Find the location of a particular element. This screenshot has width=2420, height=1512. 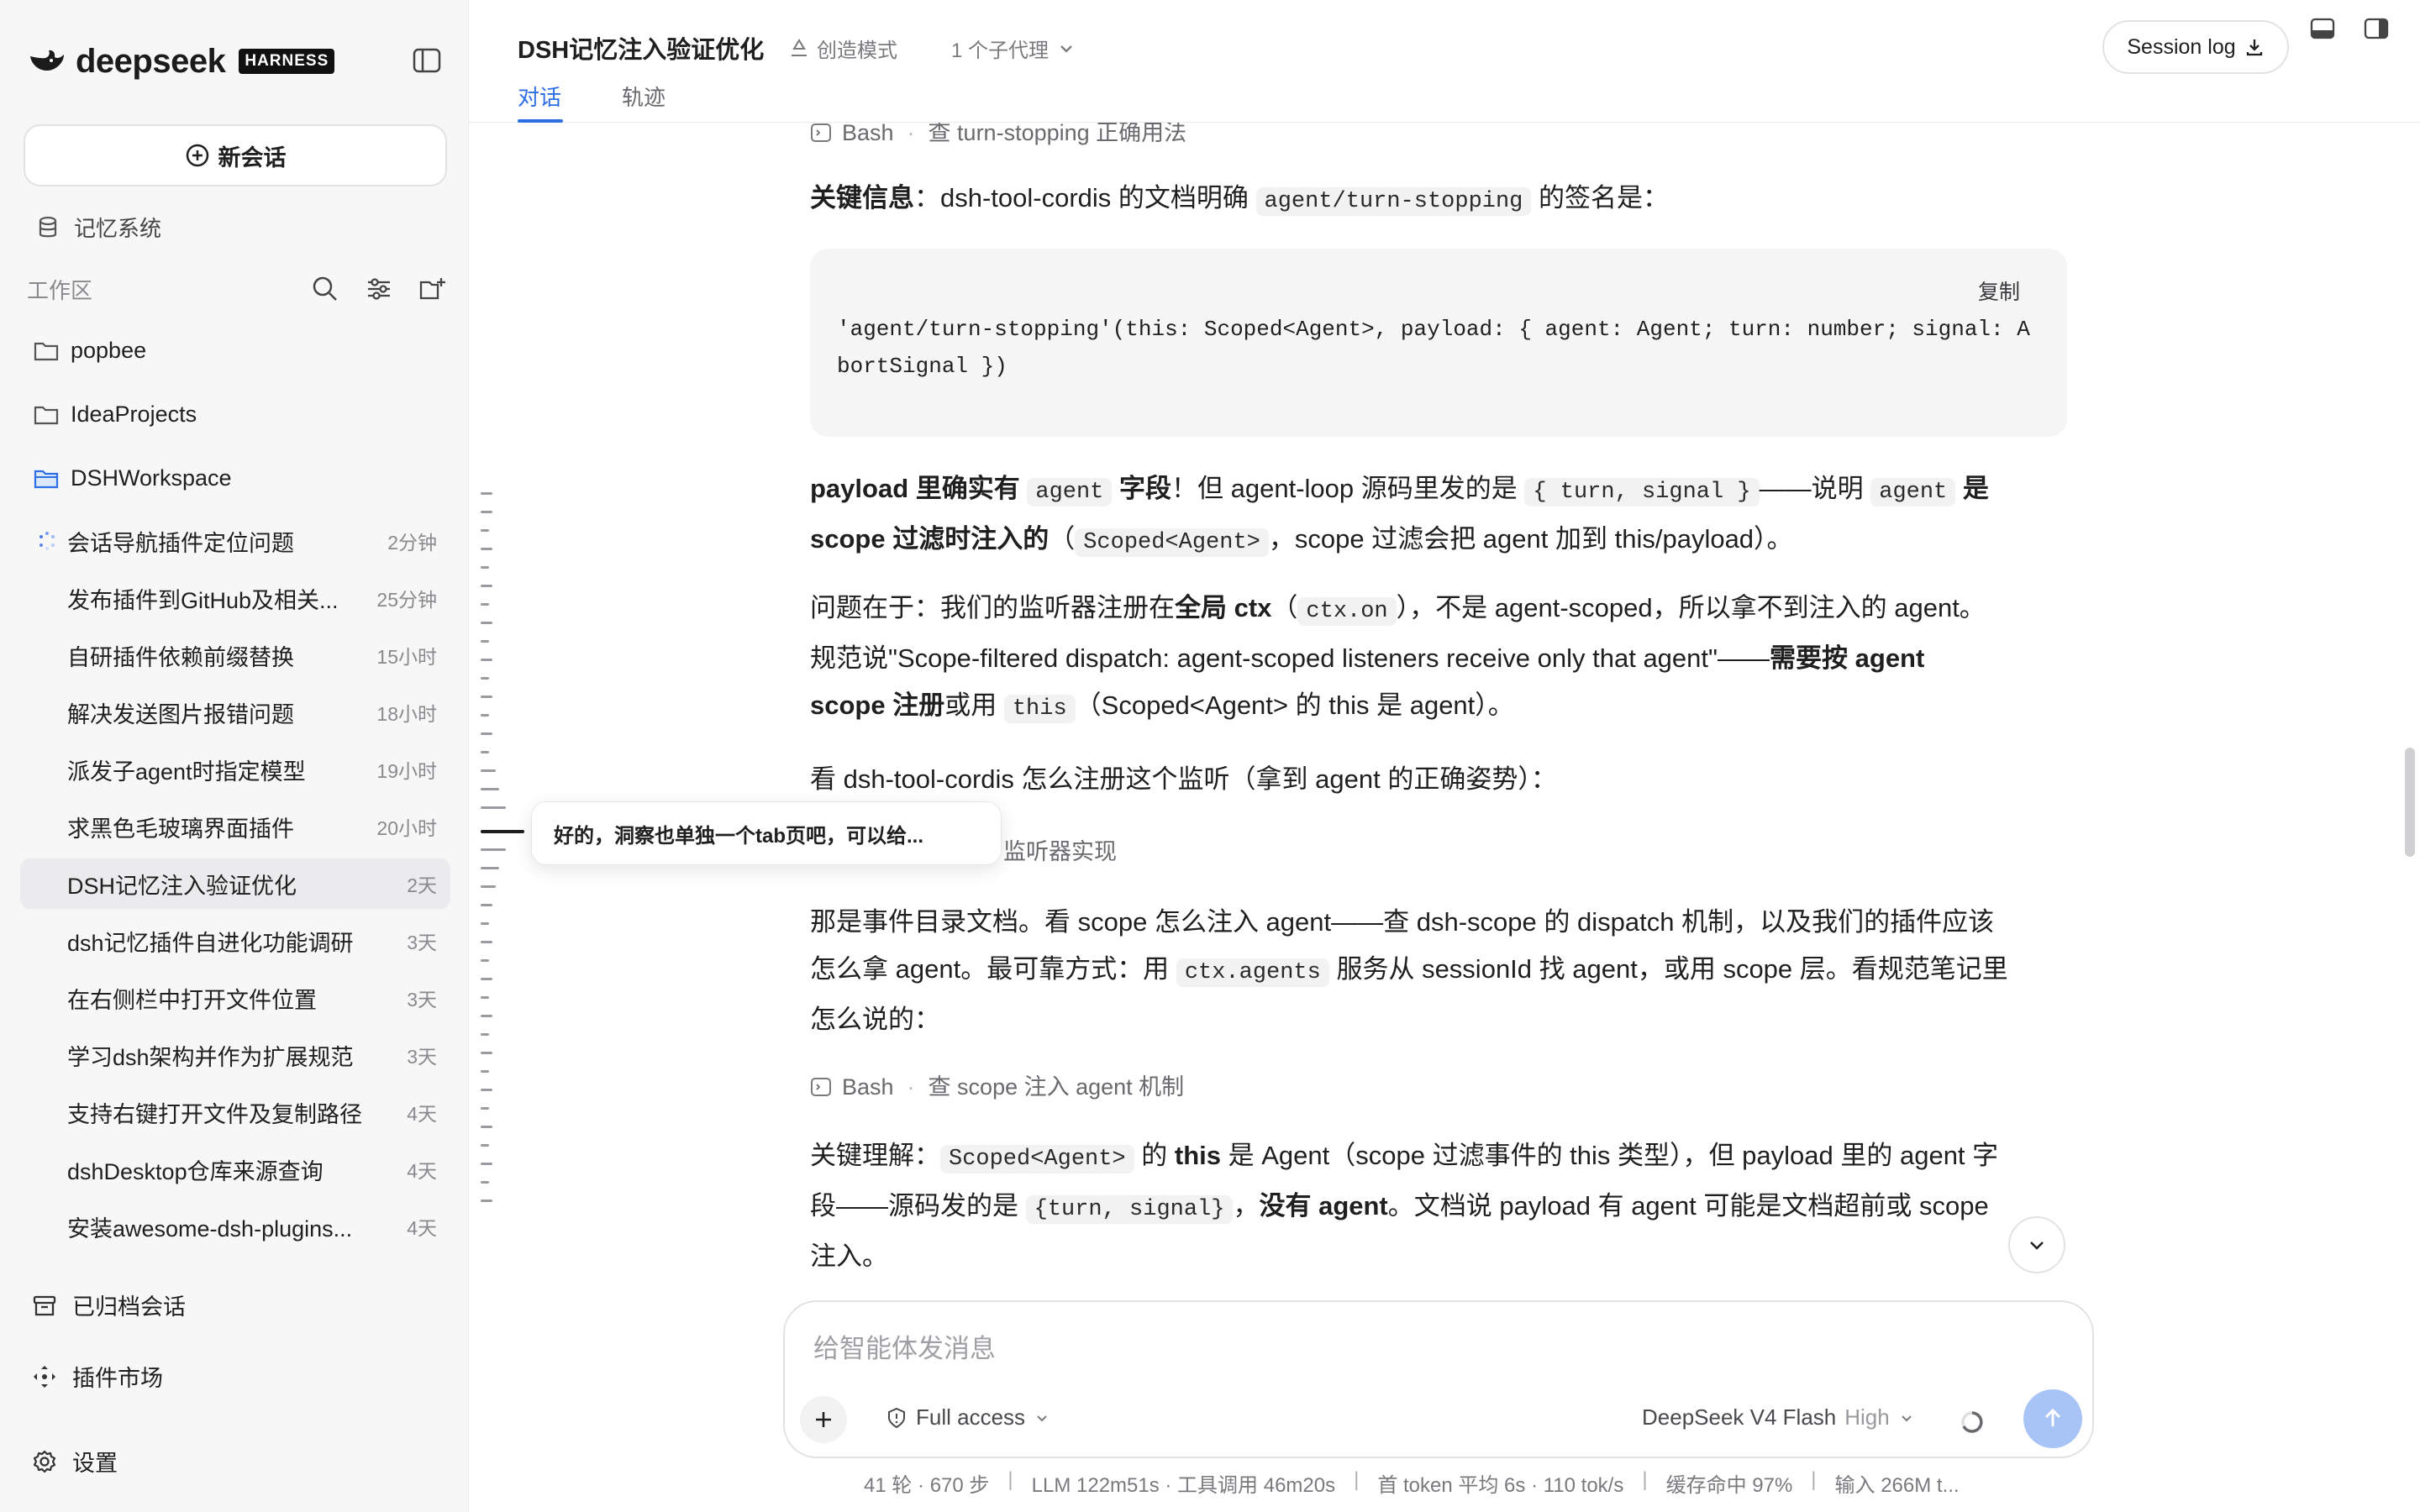

sidebar-toggle-icon is located at coordinates (427, 60).